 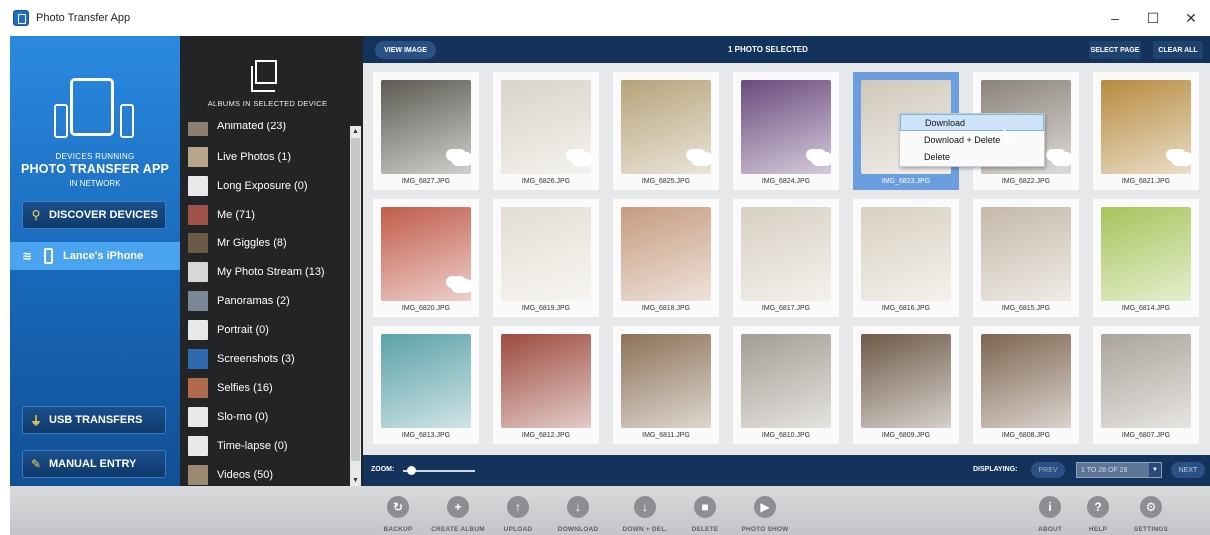 What do you see at coordinates (269, 388) in the screenshot?
I see `album-item: Selfies (16)` at bounding box center [269, 388].